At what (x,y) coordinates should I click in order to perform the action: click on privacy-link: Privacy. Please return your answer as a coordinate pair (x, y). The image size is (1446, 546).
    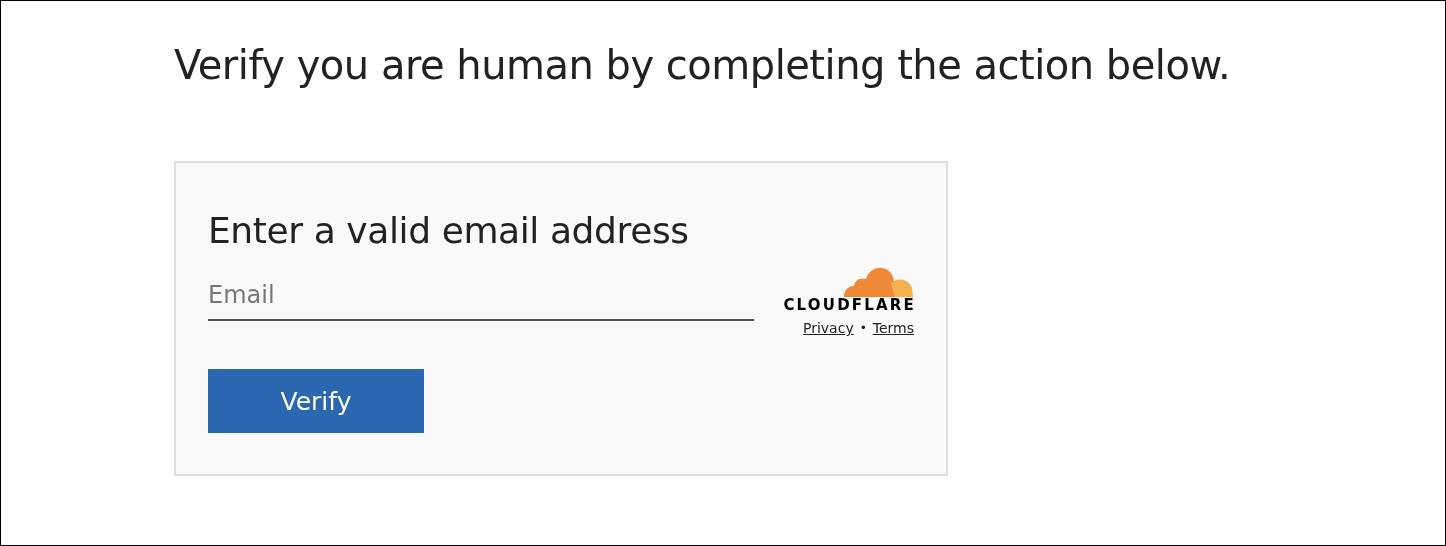
    Looking at the image, I should click on (828, 328).